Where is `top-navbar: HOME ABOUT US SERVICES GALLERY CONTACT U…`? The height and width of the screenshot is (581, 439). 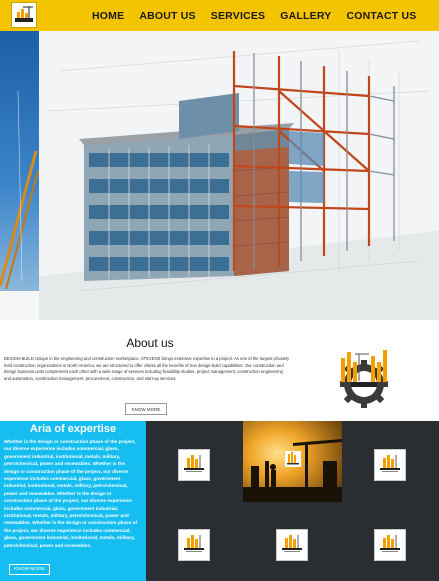
top-navbar: HOME ABOUT US SERVICES GALLERY CONTACT U… is located at coordinates (219, 15).